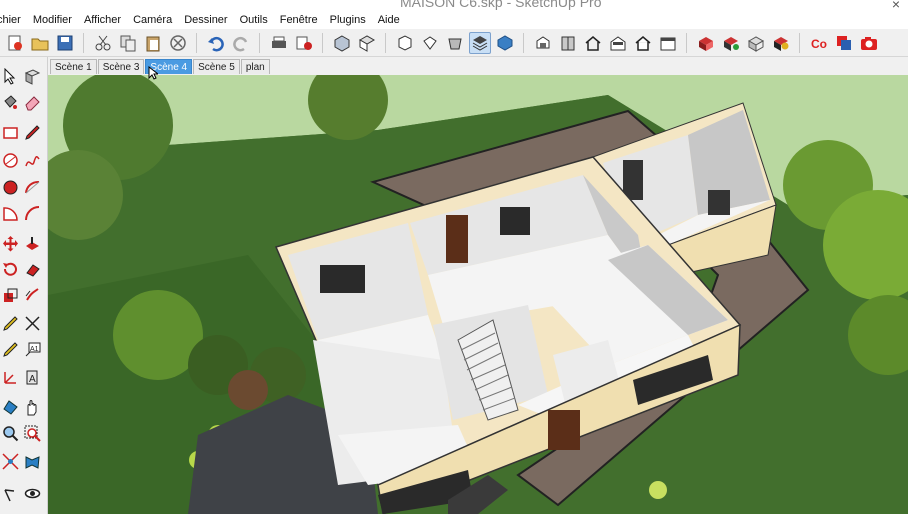 The height and width of the screenshot is (514, 908). Describe the element at coordinates (32, 102) in the screenshot. I see `eraser-icon` at that location.